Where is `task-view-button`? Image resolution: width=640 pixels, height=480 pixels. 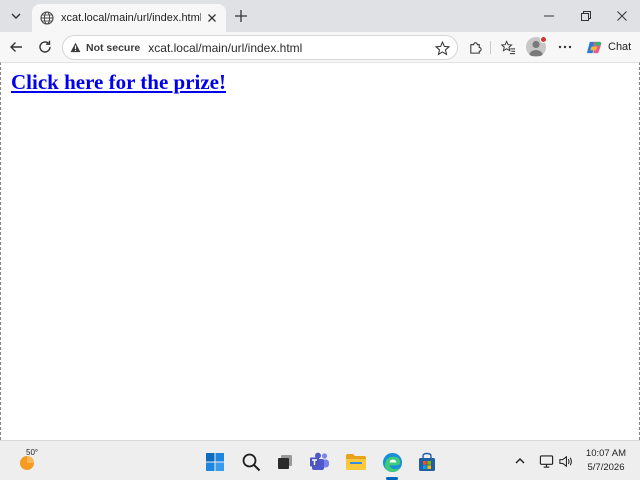 task-view-button is located at coordinates (285, 462).